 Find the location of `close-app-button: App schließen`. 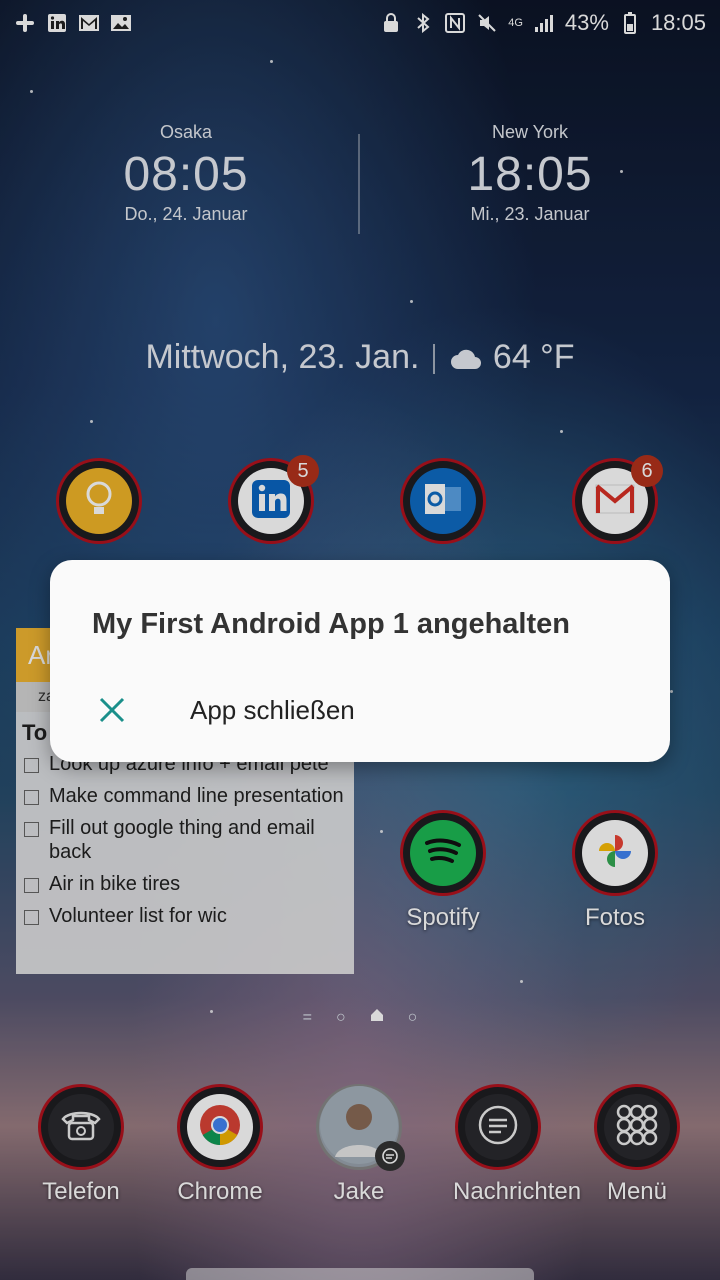

close-app-button: App schließen is located at coordinates (360, 710).